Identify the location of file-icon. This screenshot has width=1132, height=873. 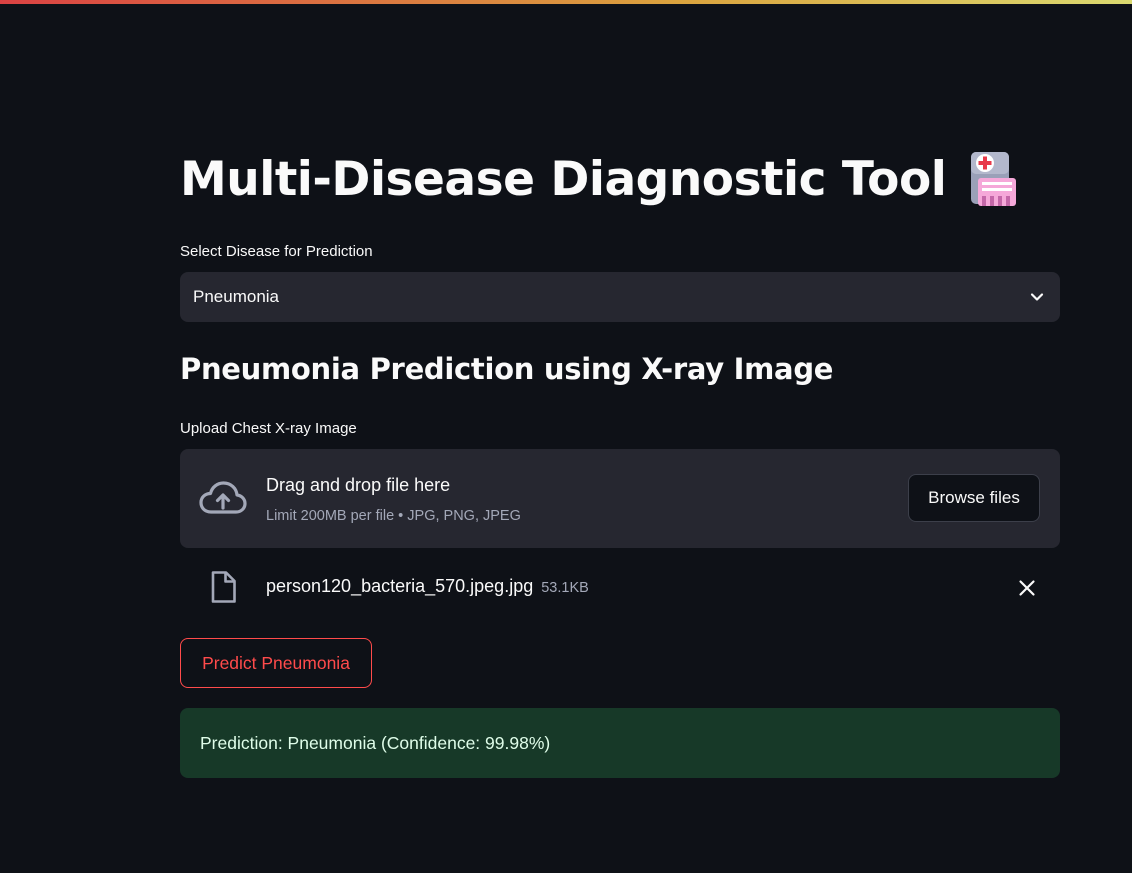
(223, 587).